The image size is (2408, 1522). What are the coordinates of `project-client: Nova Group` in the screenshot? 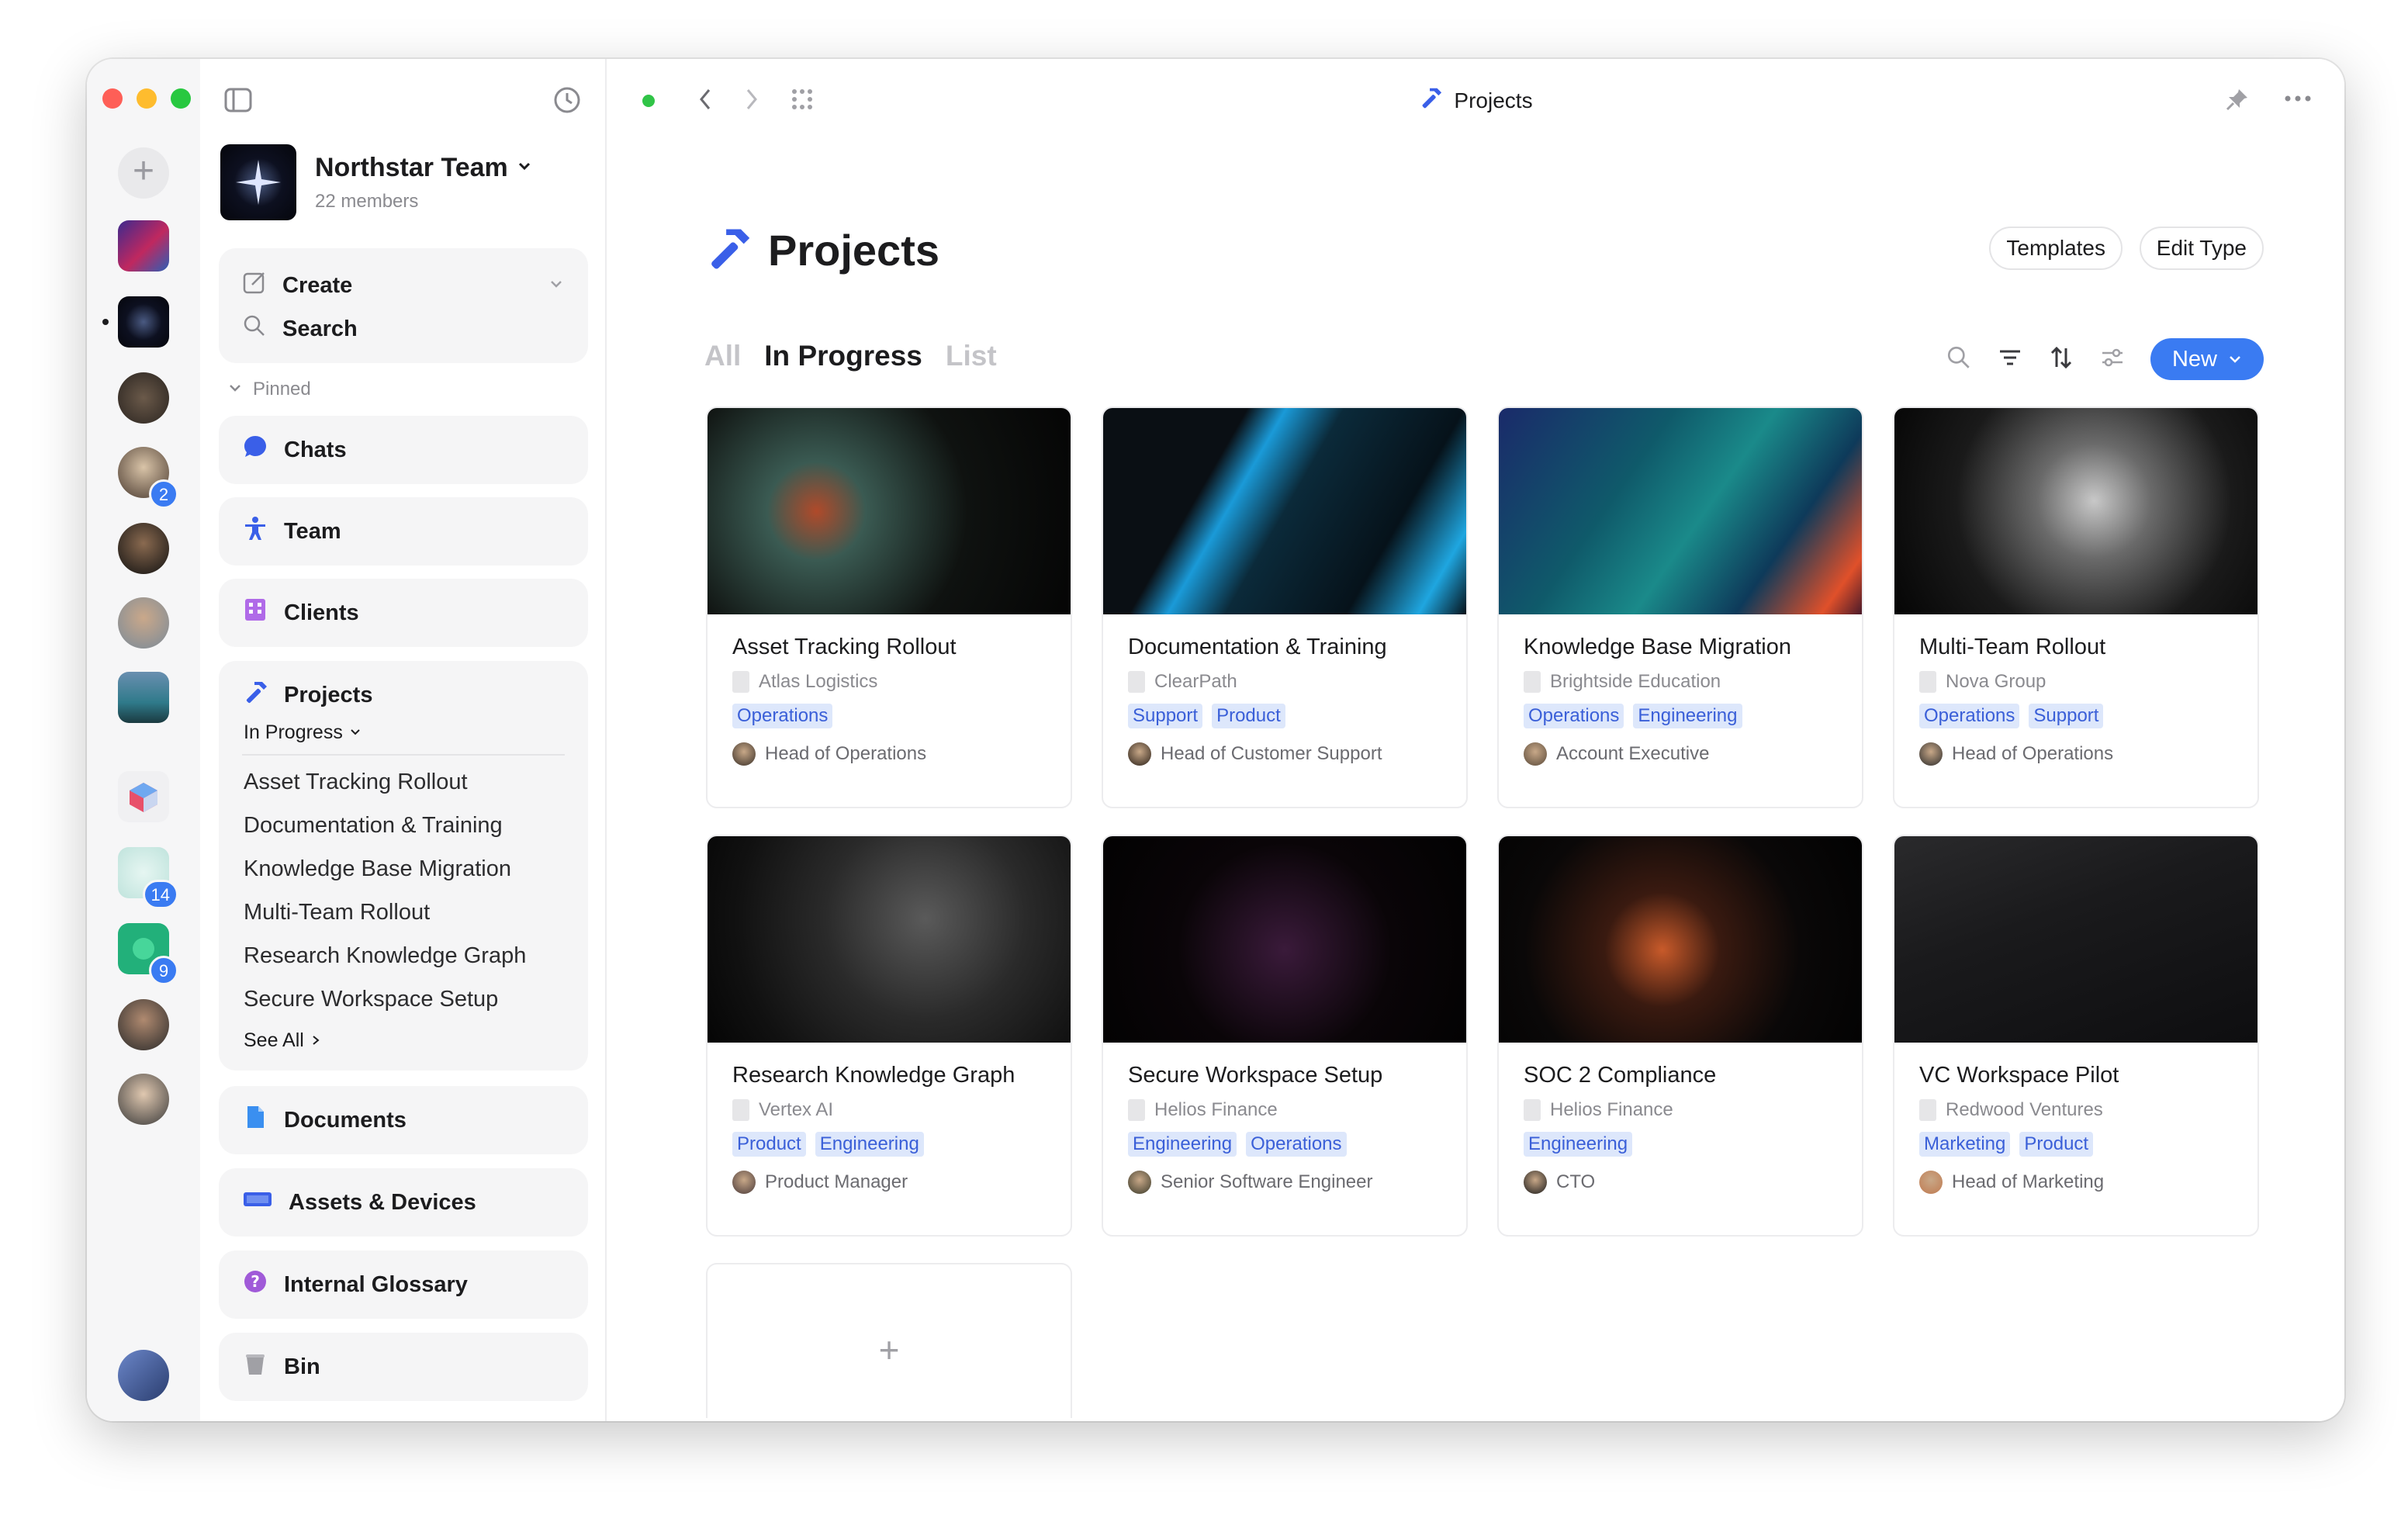 It's located at (2076, 682).